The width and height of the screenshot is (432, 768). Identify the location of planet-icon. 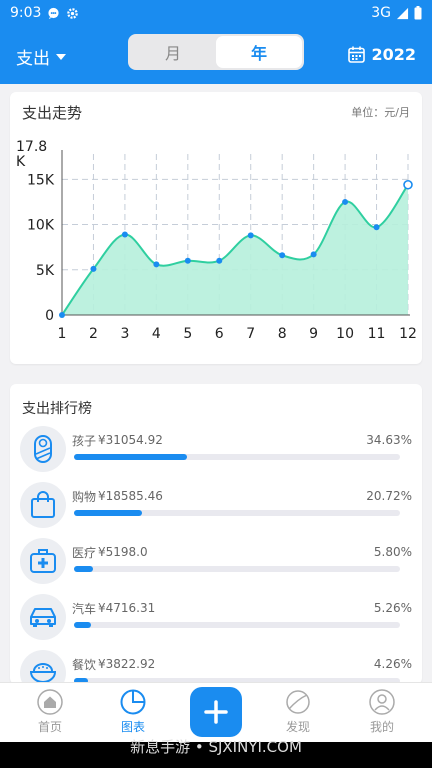
(298, 702).